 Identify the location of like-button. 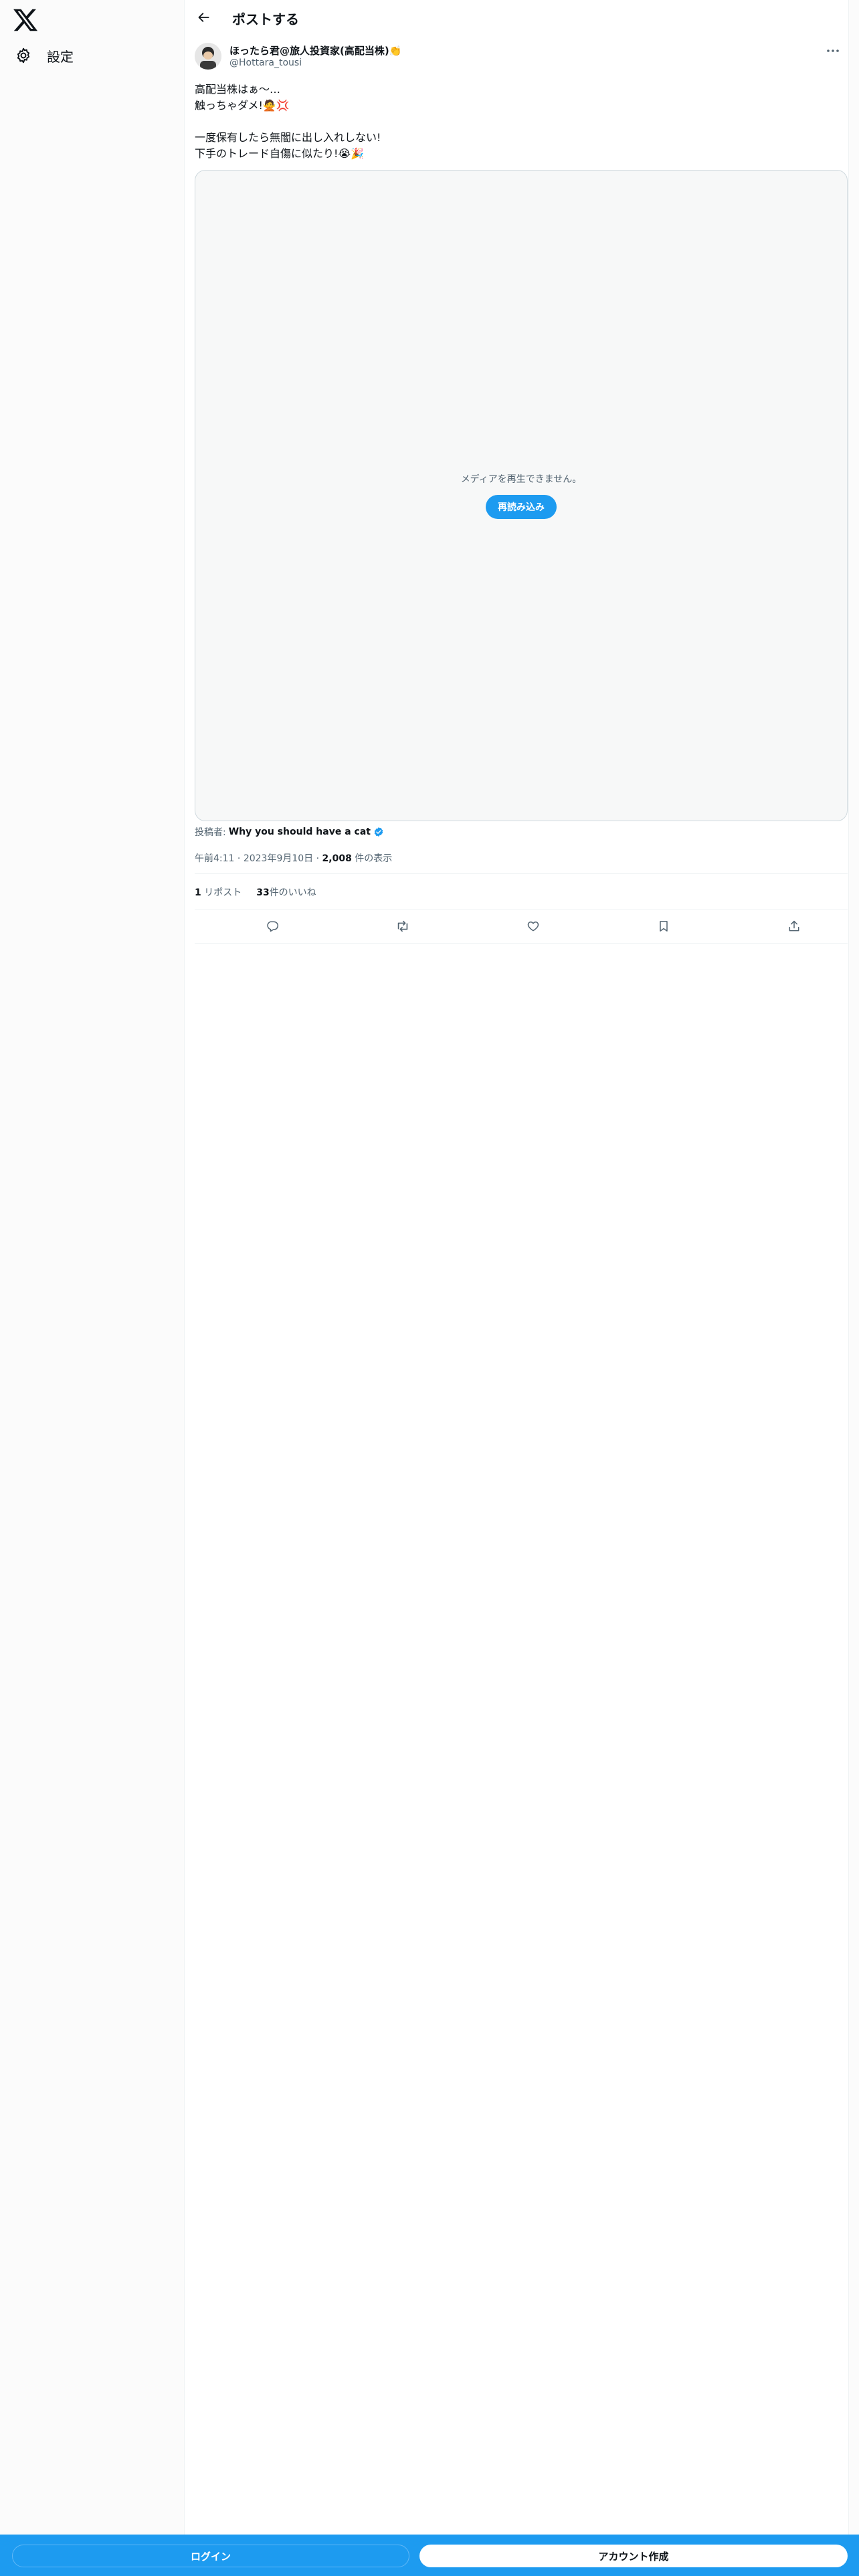
(533, 926).